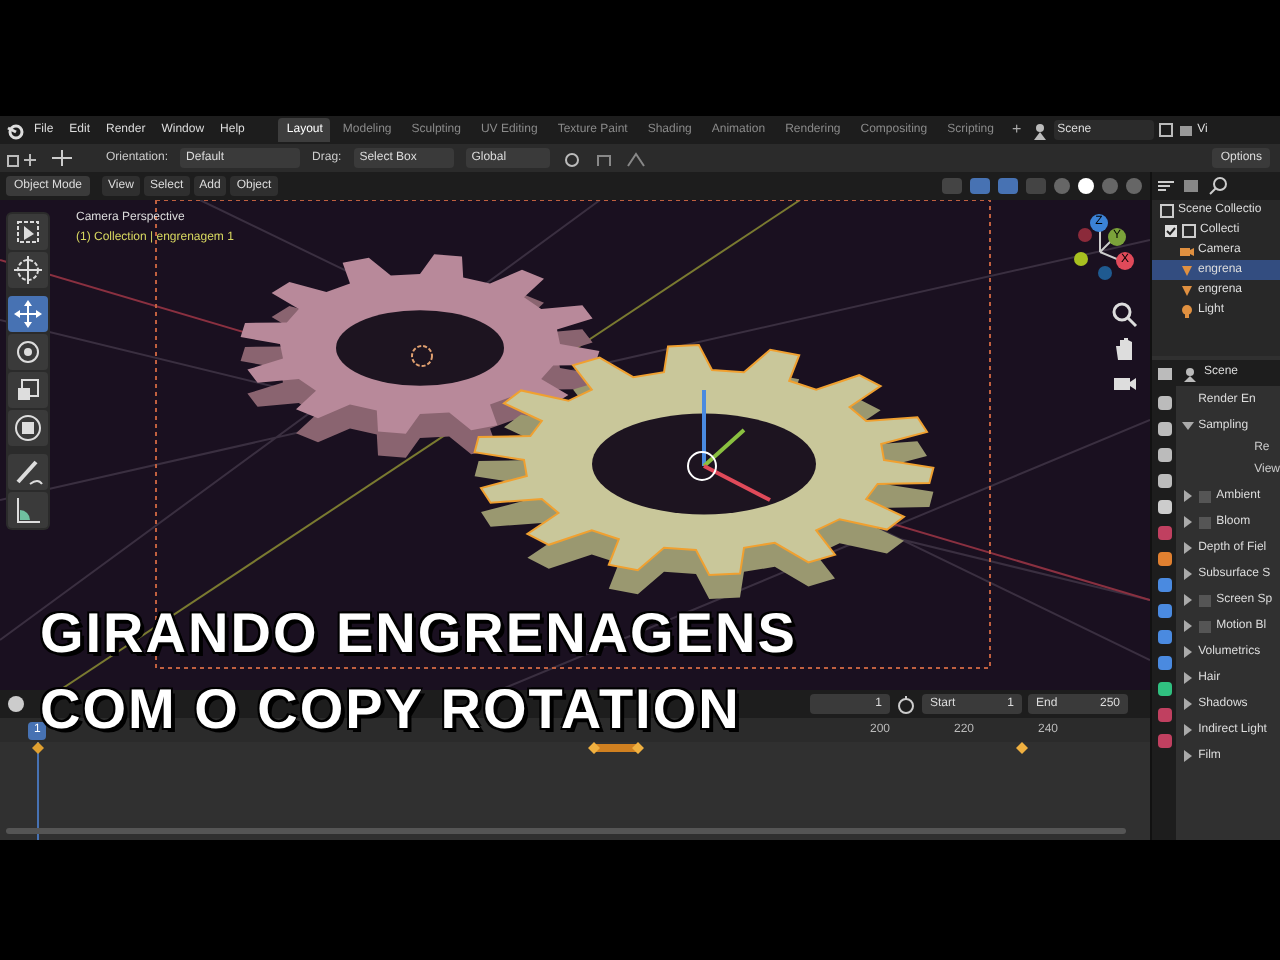  What do you see at coordinates (1124, 348) in the screenshot?
I see `hand-icon` at bounding box center [1124, 348].